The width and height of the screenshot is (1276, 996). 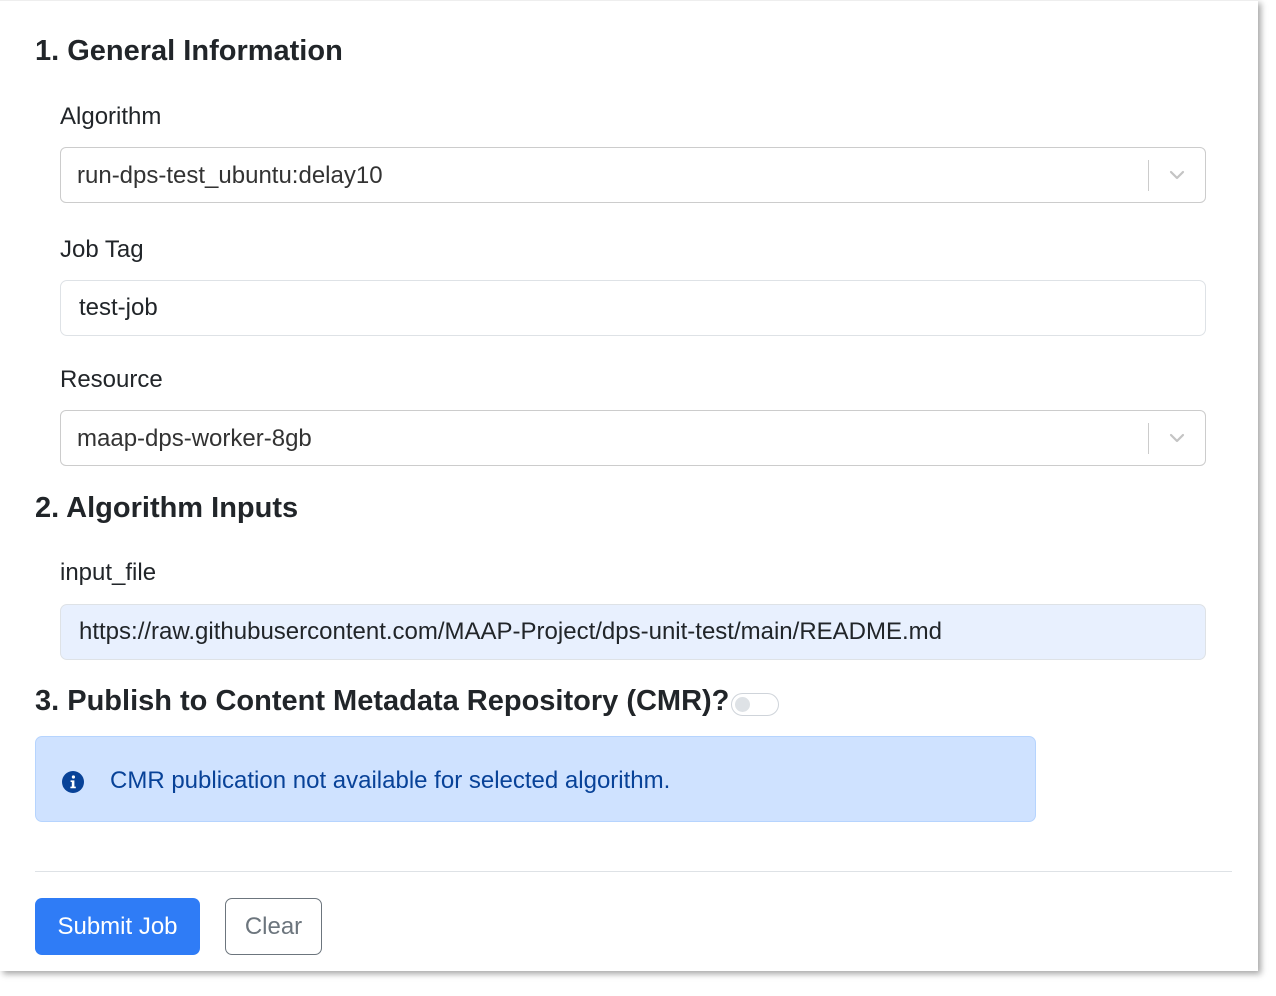 I want to click on job-tag-label: Job Tag, so click(x=102, y=249).